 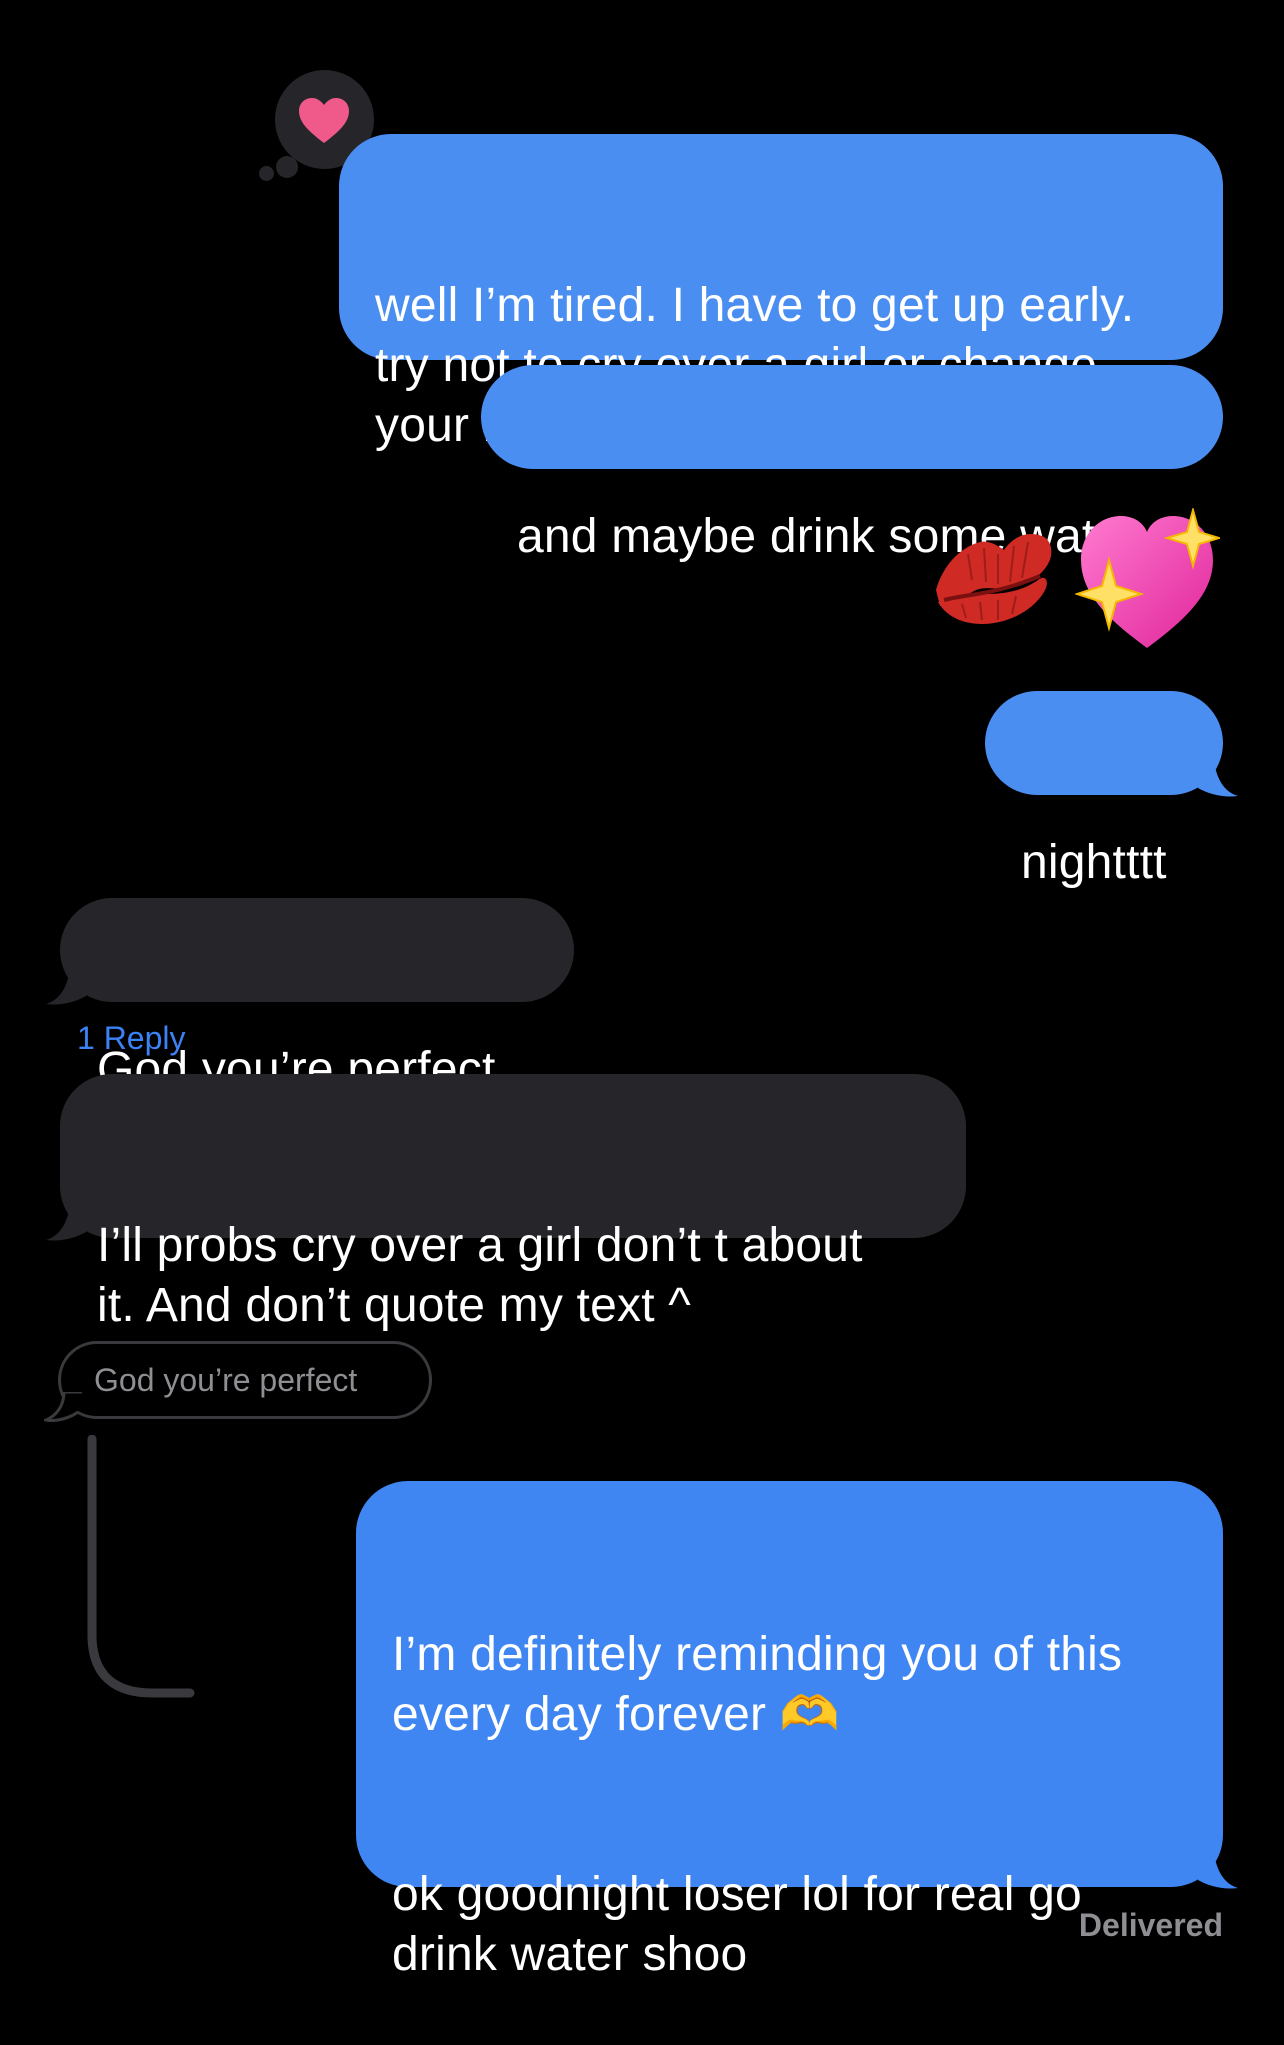 I want to click on quoted-message-text: God you’re perfect, so click(x=226, y=1380).